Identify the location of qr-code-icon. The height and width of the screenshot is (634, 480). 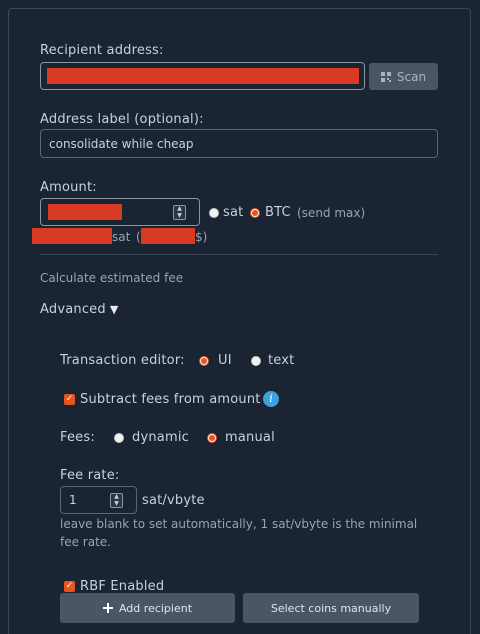
(385, 76).